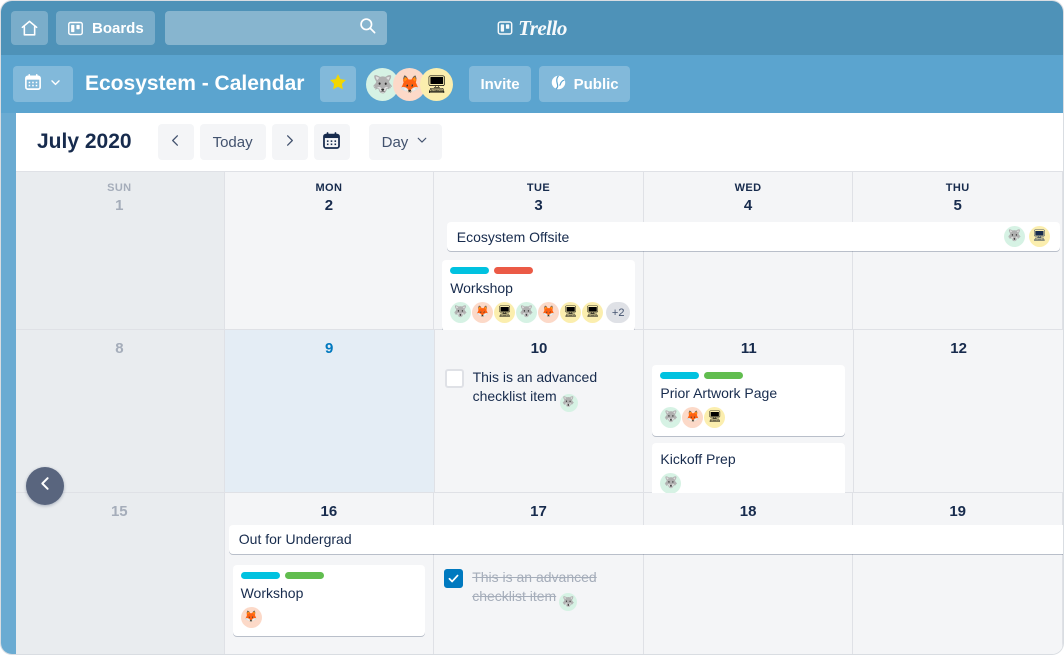 Image resolution: width=1064 pixels, height=655 pixels. Describe the element at coordinates (724, 375) in the screenshot. I see `label-green` at that location.